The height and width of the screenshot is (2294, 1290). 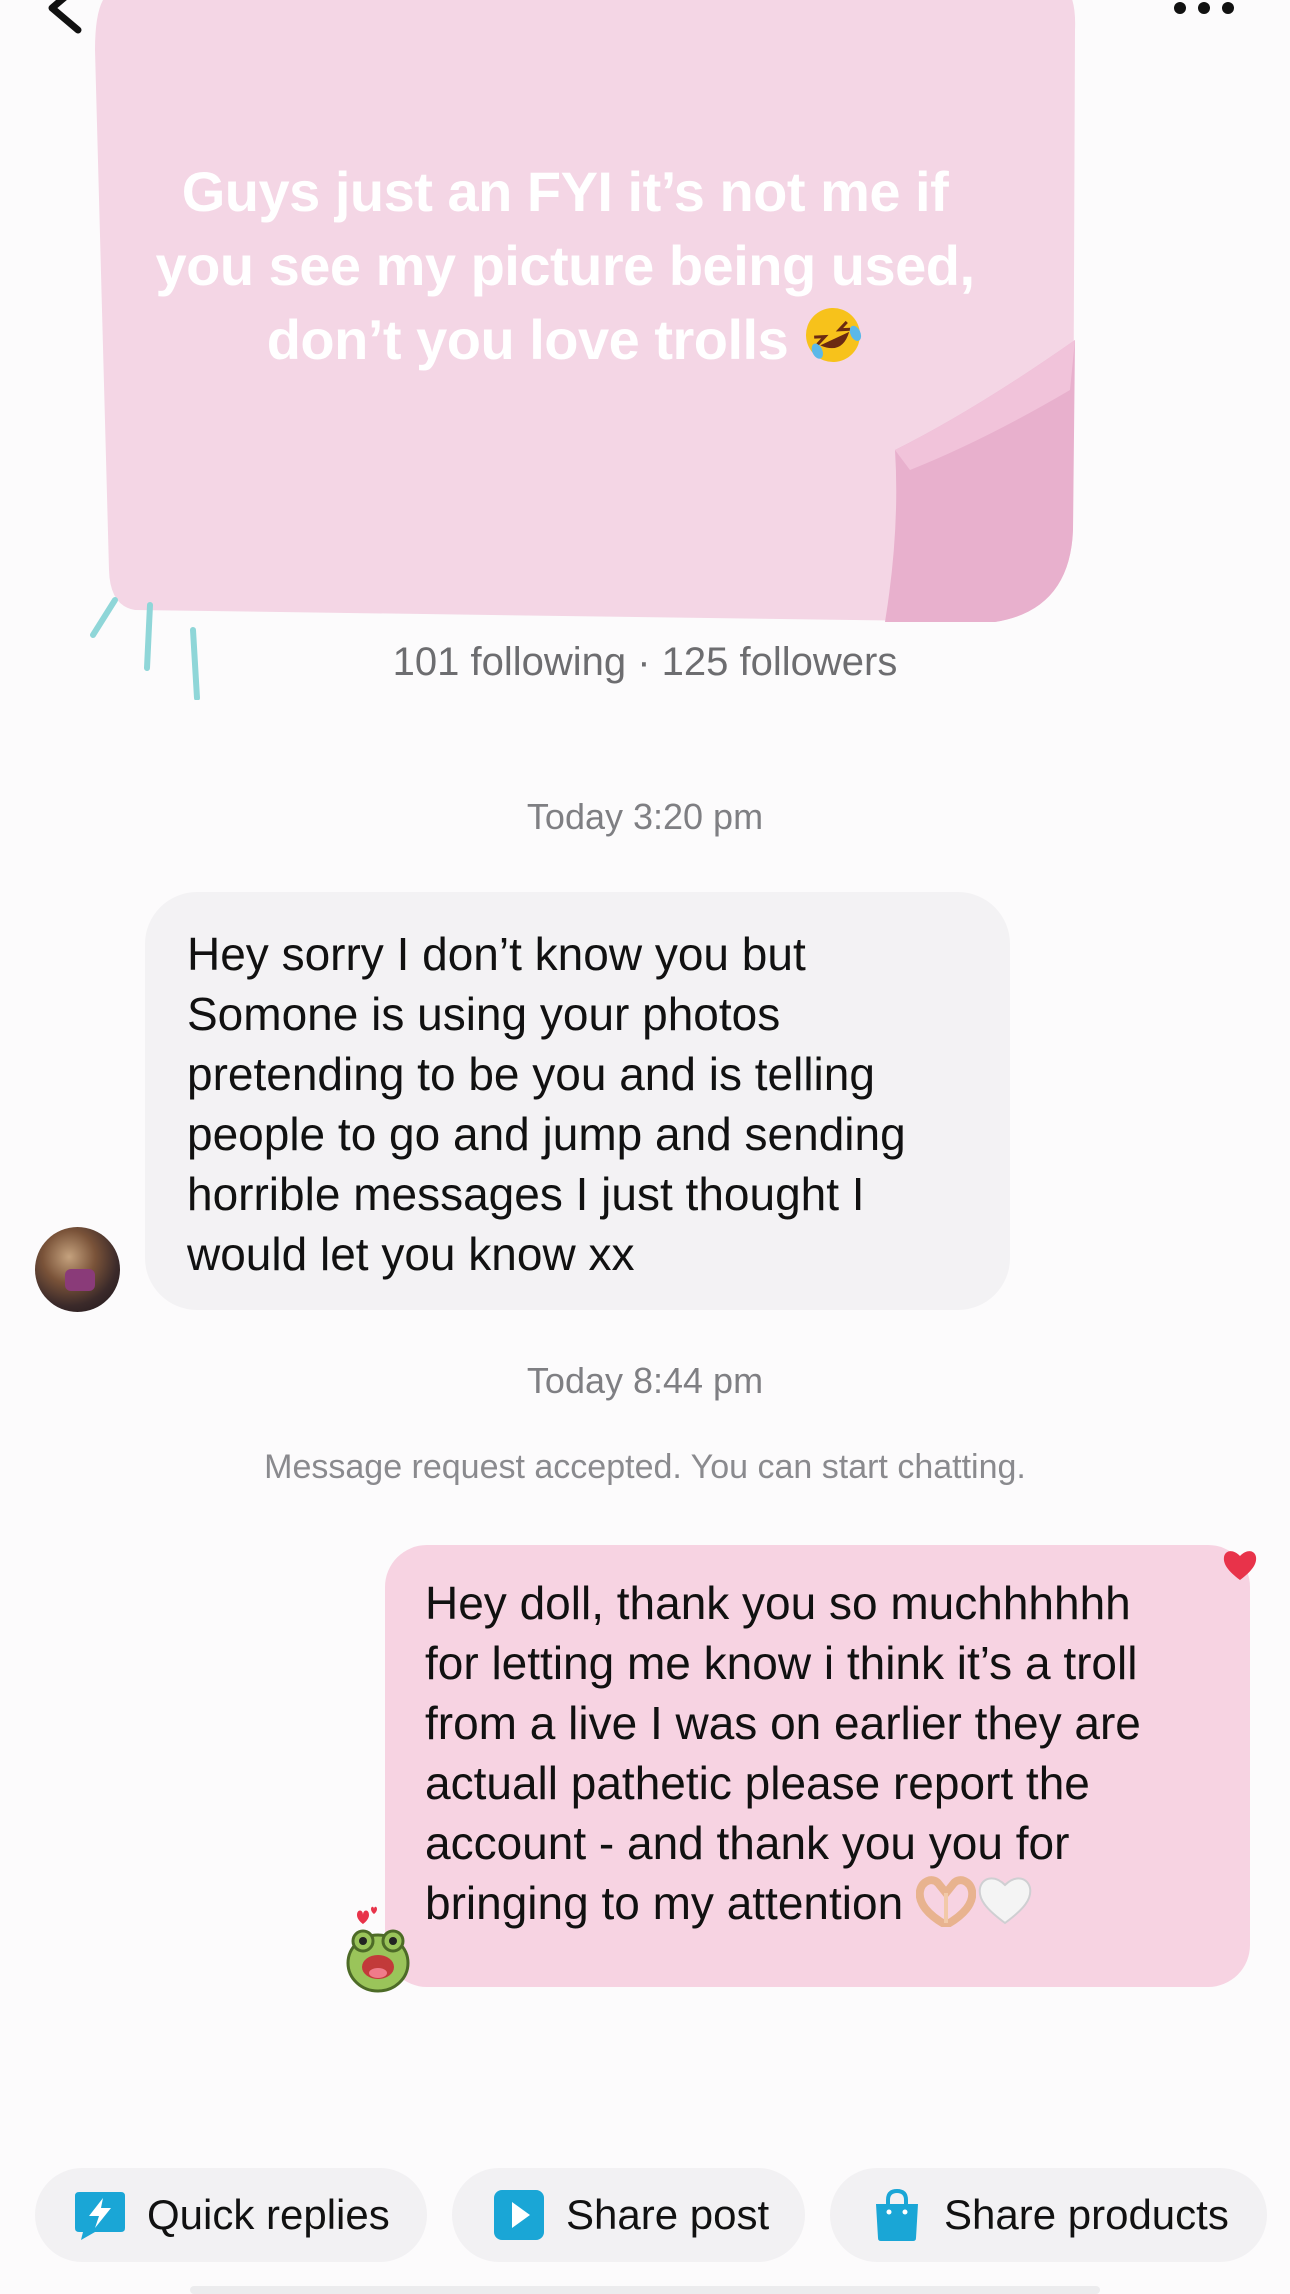 What do you see at coordinates (1240, 1565) in the screenshot?
I see `reaction-heart-icon` at bounding box center [1240, 1565].